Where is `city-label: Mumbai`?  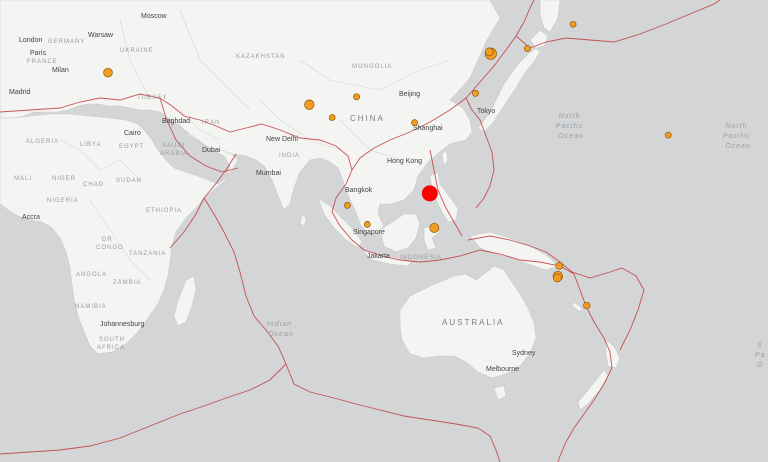
city-label: Mumbai is located at coordinates (268, 173).